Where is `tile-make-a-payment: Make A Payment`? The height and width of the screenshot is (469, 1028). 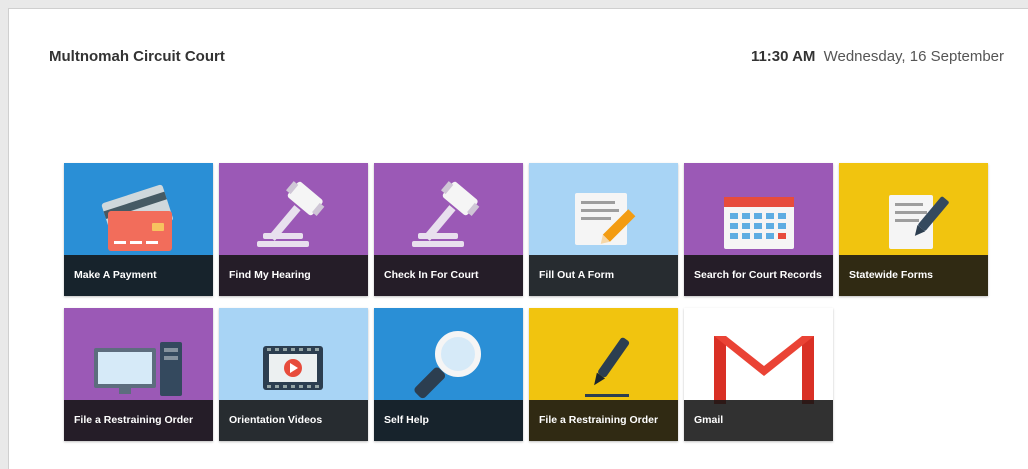 tile-make-a-payment: Make A Payment is located at coordinates (138, 229).